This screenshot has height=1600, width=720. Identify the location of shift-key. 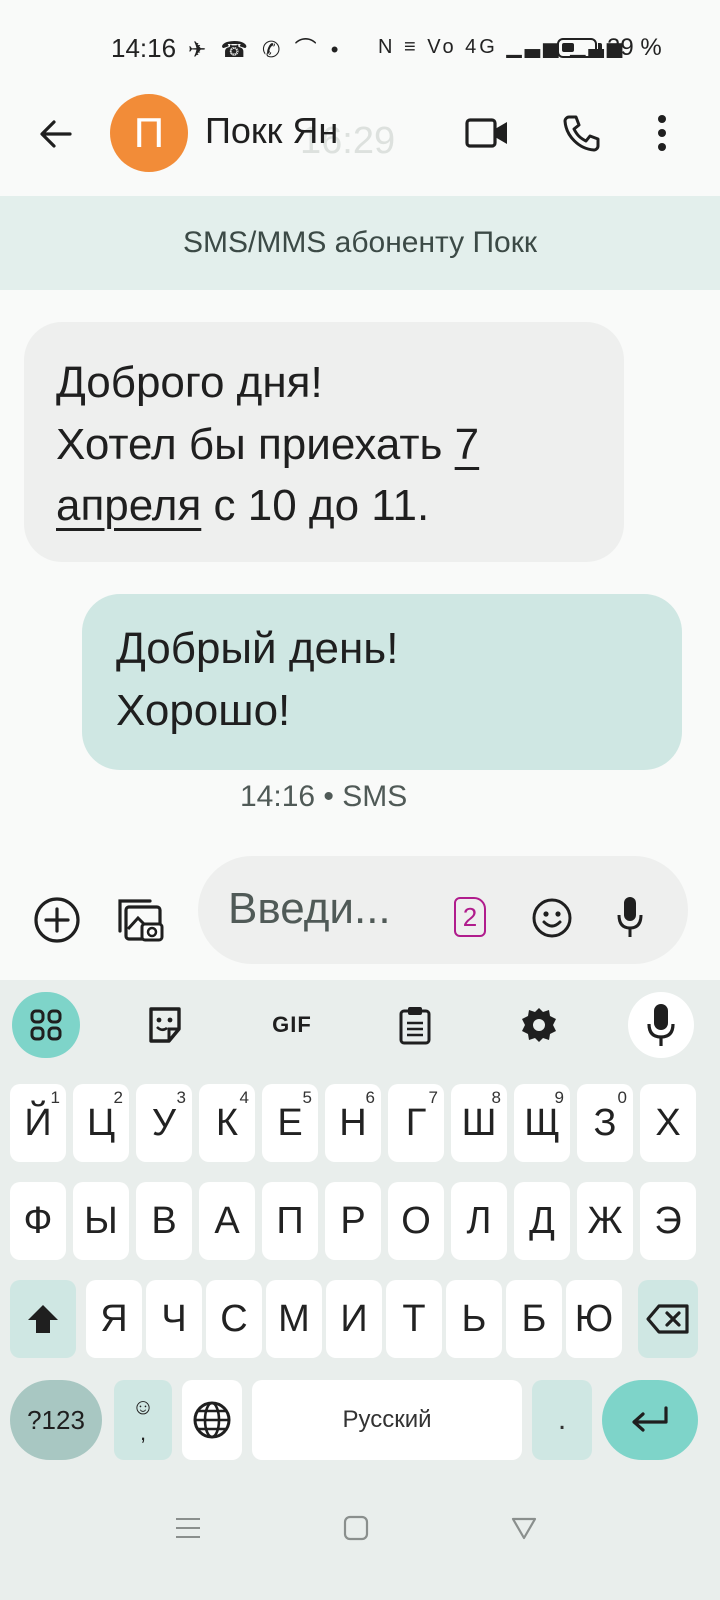
(43, 1319).